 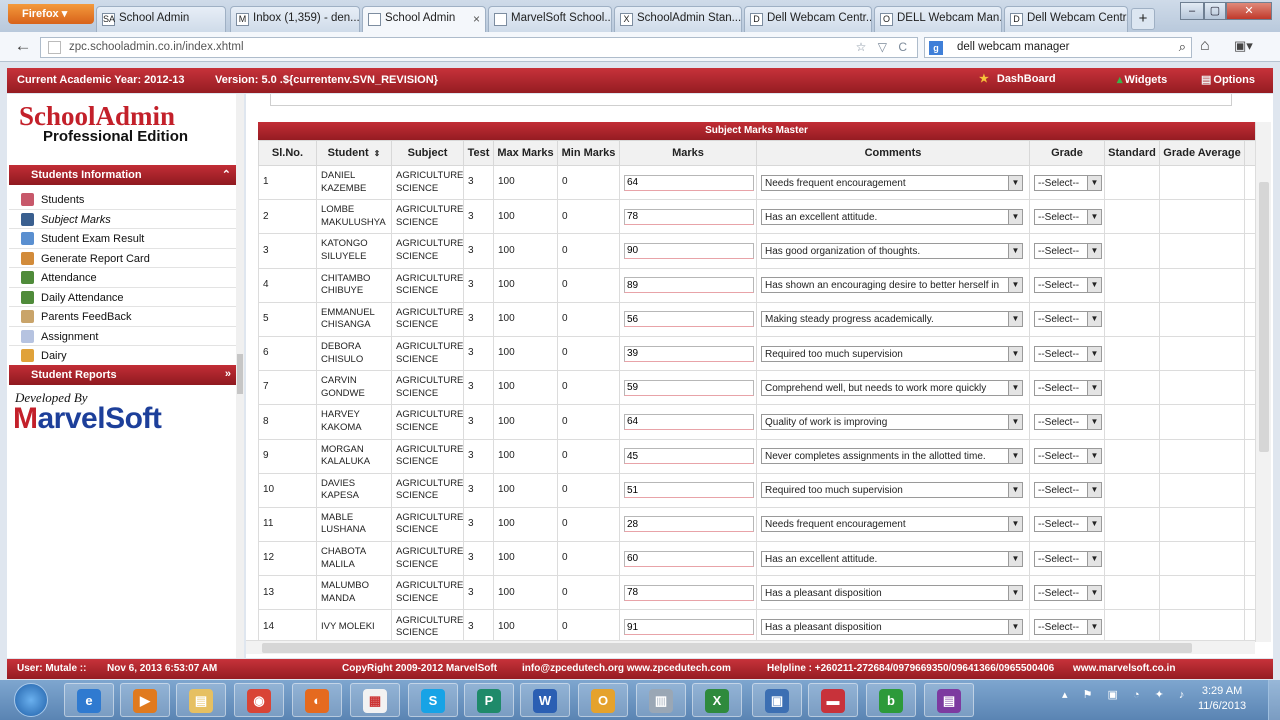 What do you see at coordinates (1142, 79) in the screenshot?
I see `widgets-link: ▴ Widgets` at bounding box center [1142, 79].